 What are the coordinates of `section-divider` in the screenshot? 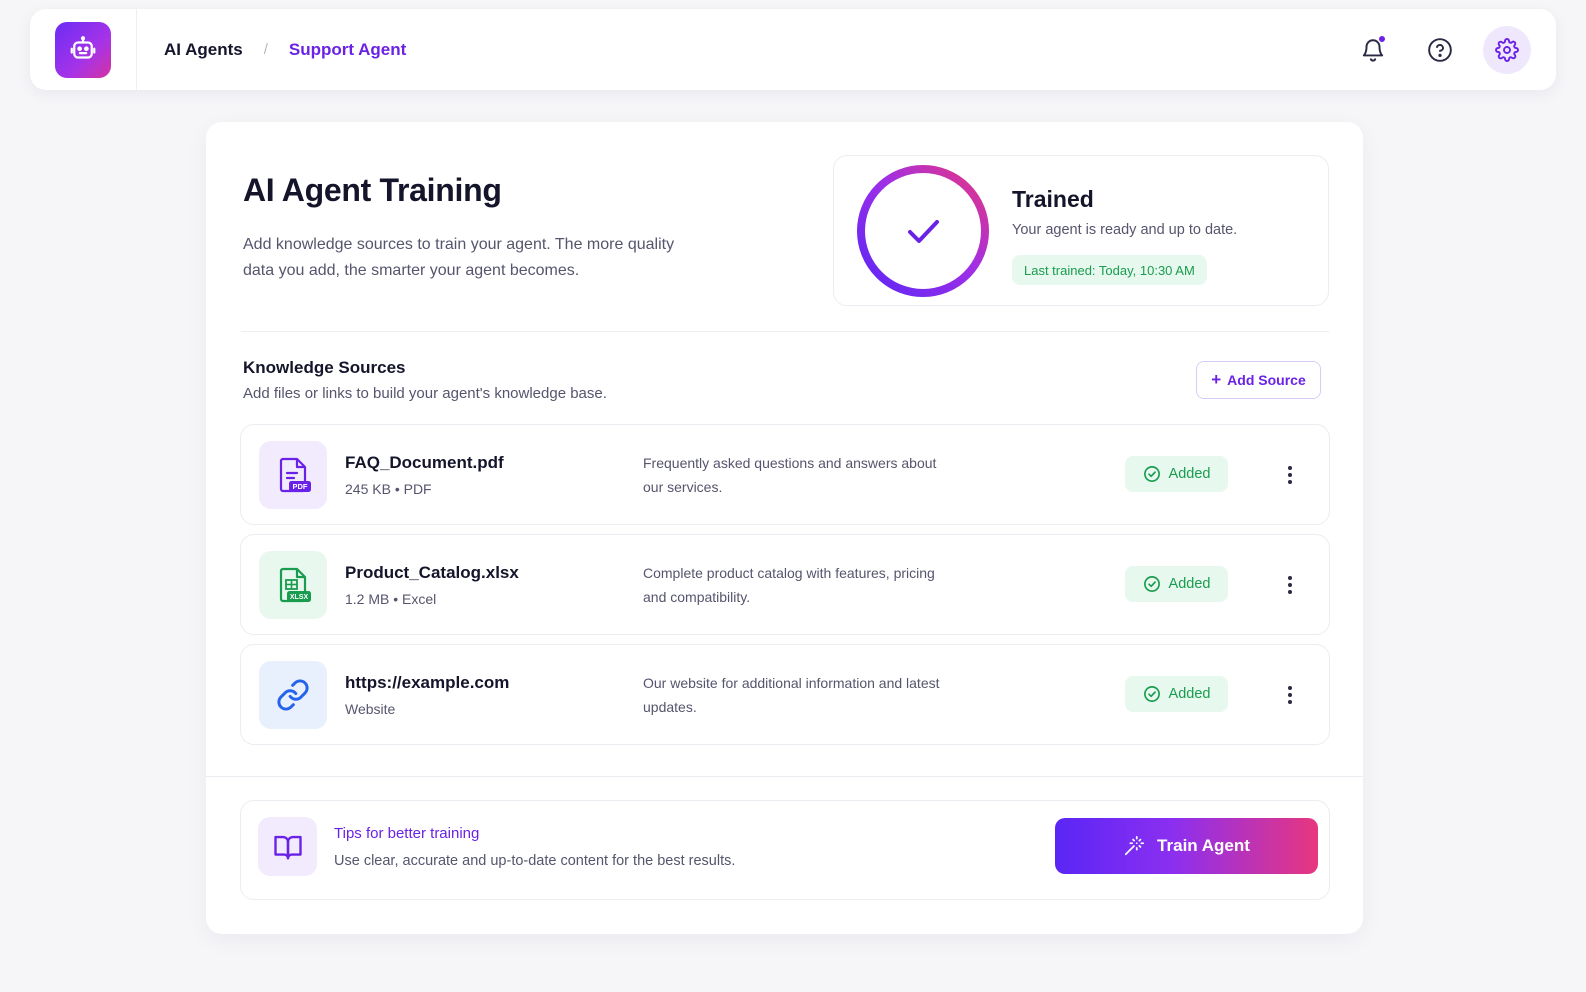 It's located at (785, 331).